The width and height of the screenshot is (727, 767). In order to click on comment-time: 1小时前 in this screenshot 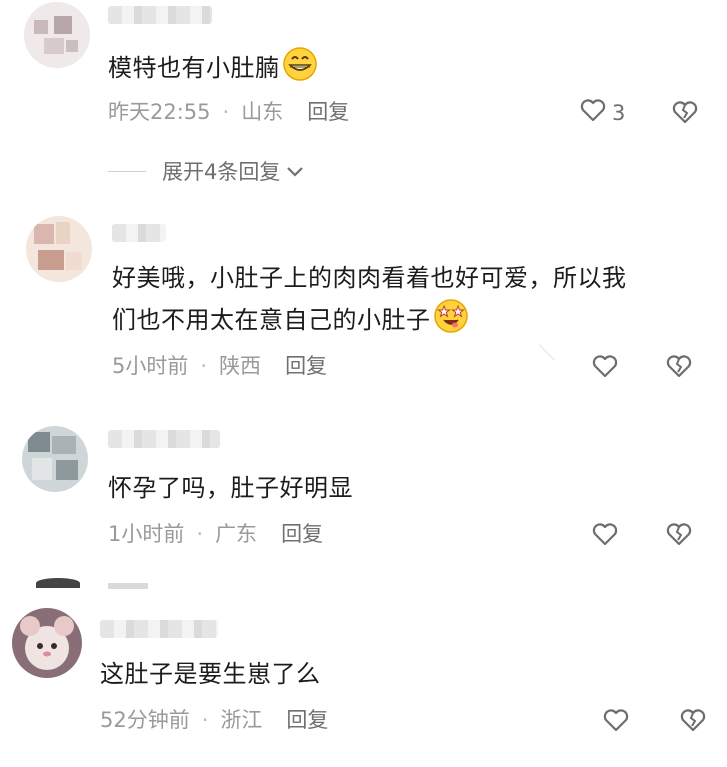, I will do `click(146, 534)`.